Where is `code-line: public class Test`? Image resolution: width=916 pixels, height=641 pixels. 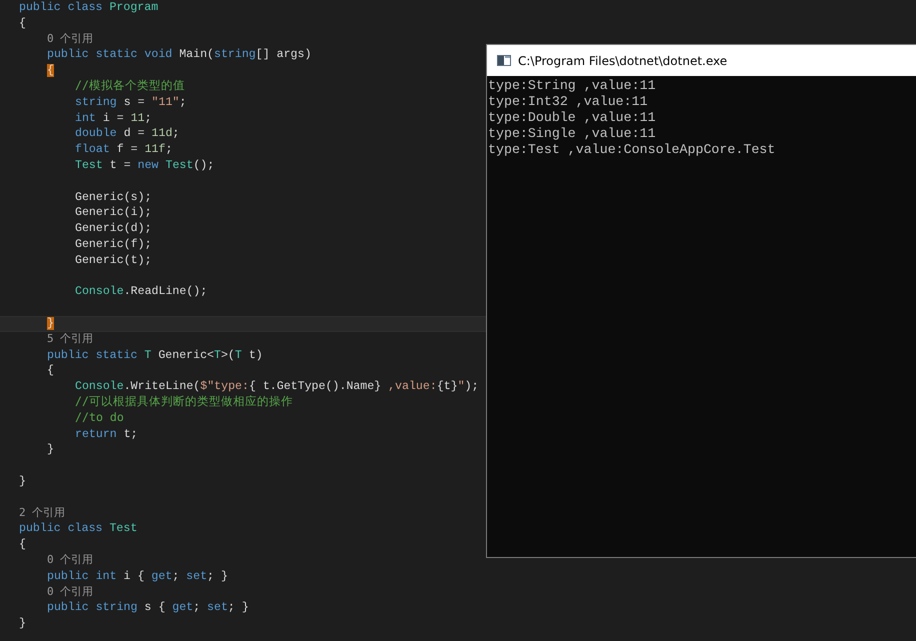
code-line: public class Test is located at coordinates (78, 529).